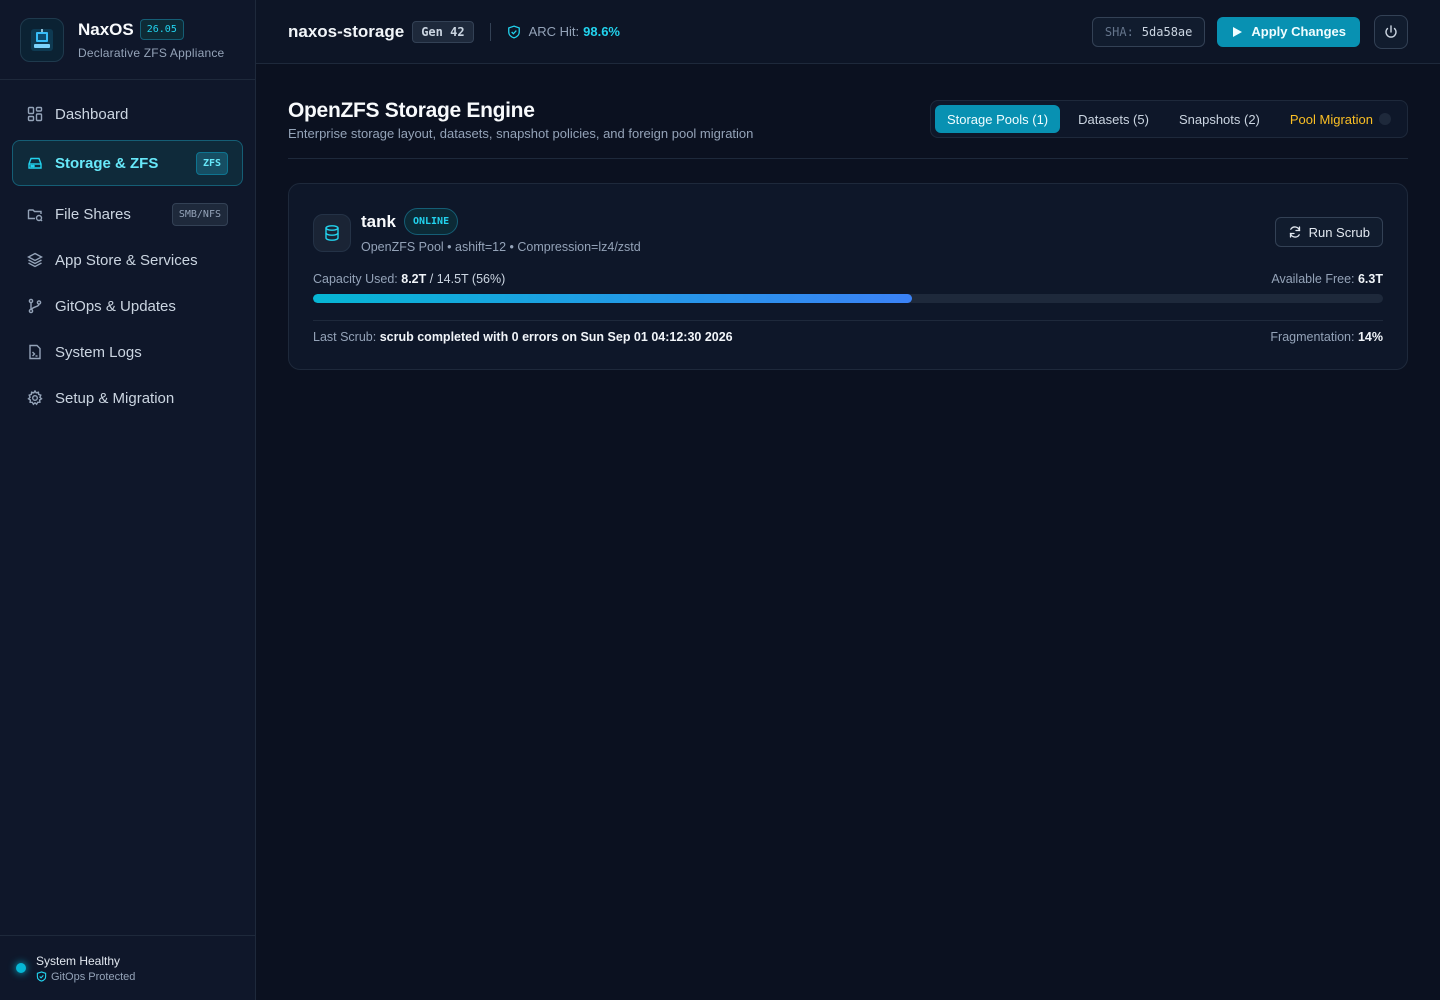 This screenshot has width=1440, height=1000. I want to click on smb-nfs-badge: SMB/NFS, so click(199, 214).